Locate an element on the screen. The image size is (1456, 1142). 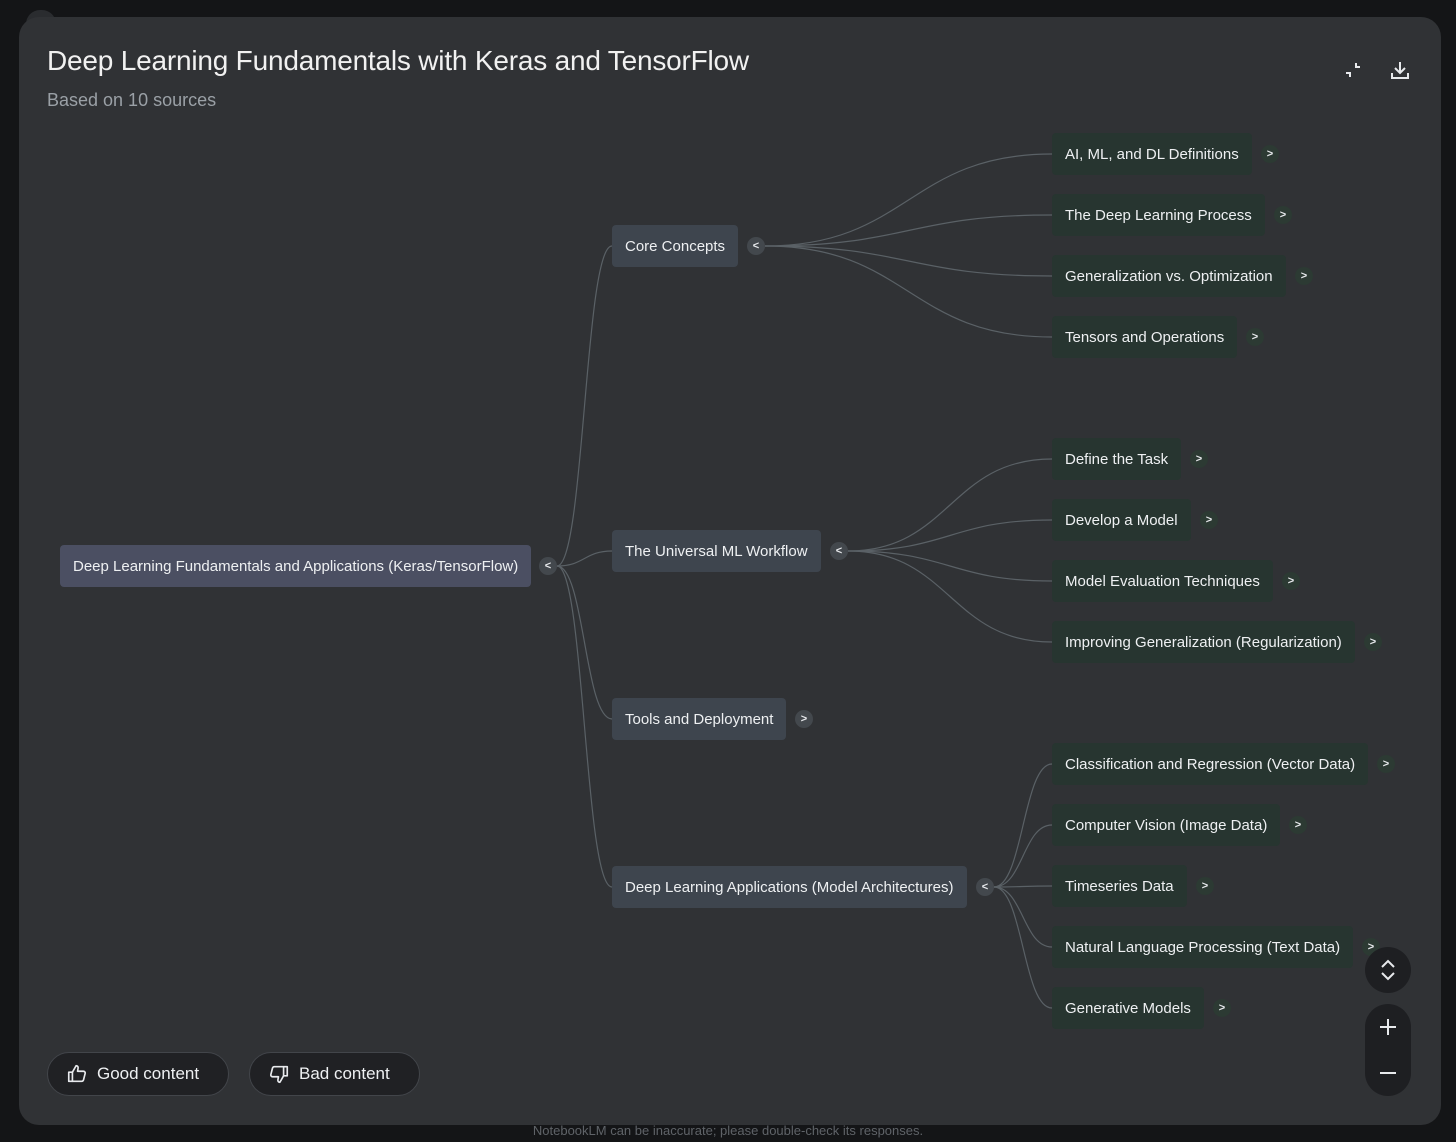
expand-collapse-icon is located at coordinates (1388, 970).